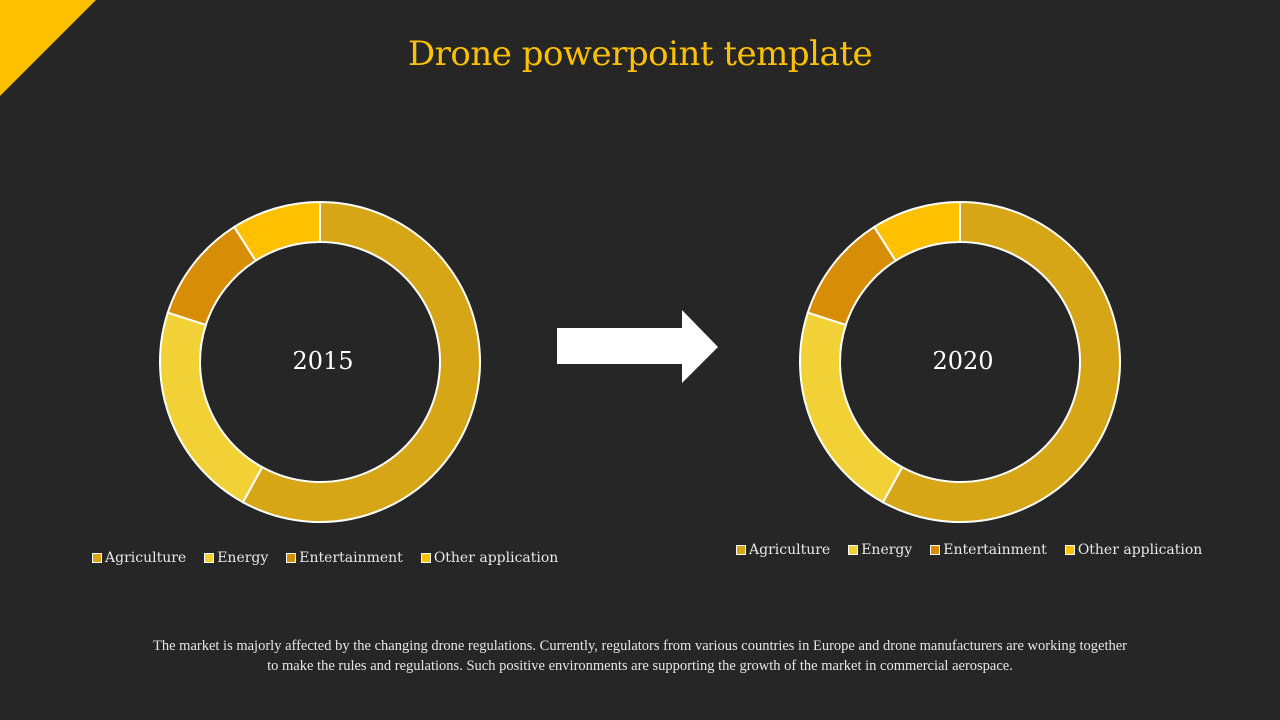  I want to click on donut-center-label: 2015, so click(322, 361).